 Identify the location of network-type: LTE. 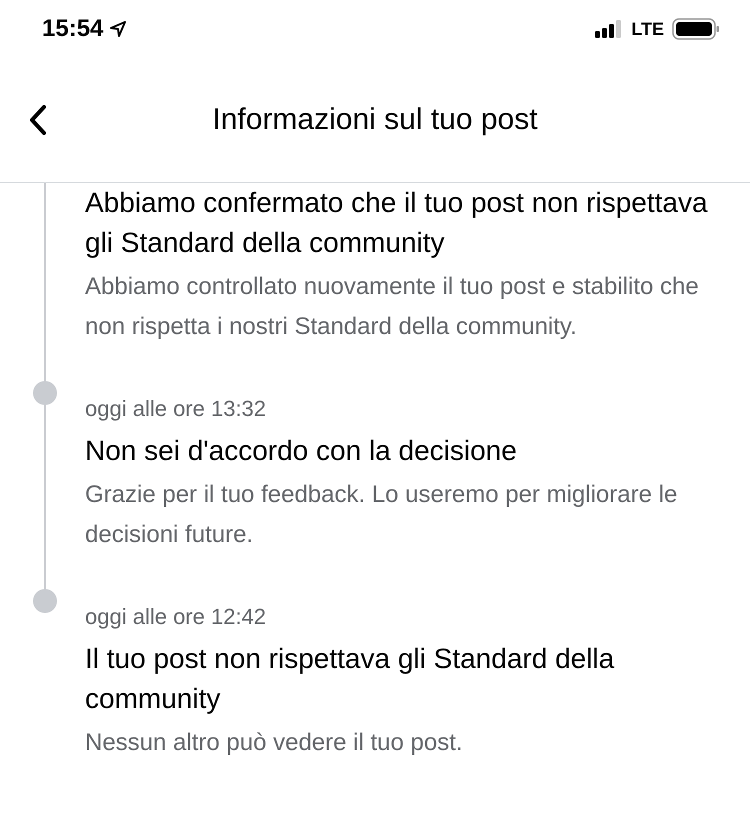
(647, 29).